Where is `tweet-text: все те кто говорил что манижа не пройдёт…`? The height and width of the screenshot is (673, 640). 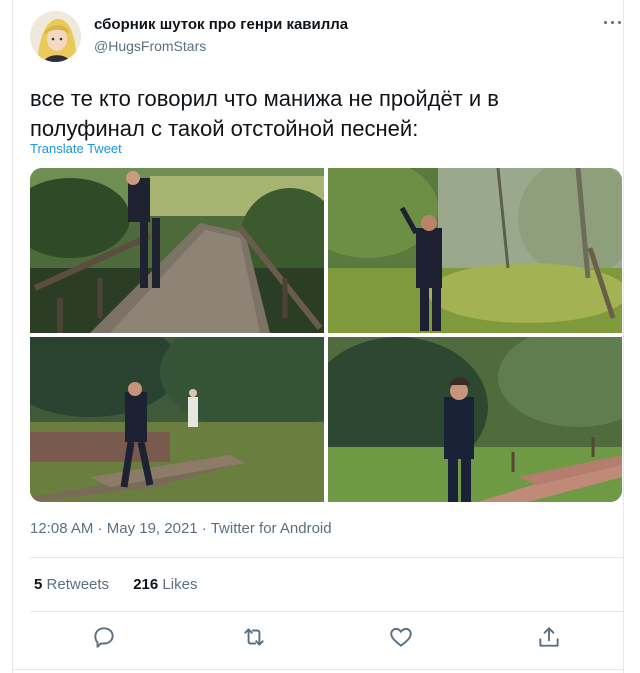 tweet-text: все те кто говорил что манижа не пройдёт… is located at coordinates (264, 113).